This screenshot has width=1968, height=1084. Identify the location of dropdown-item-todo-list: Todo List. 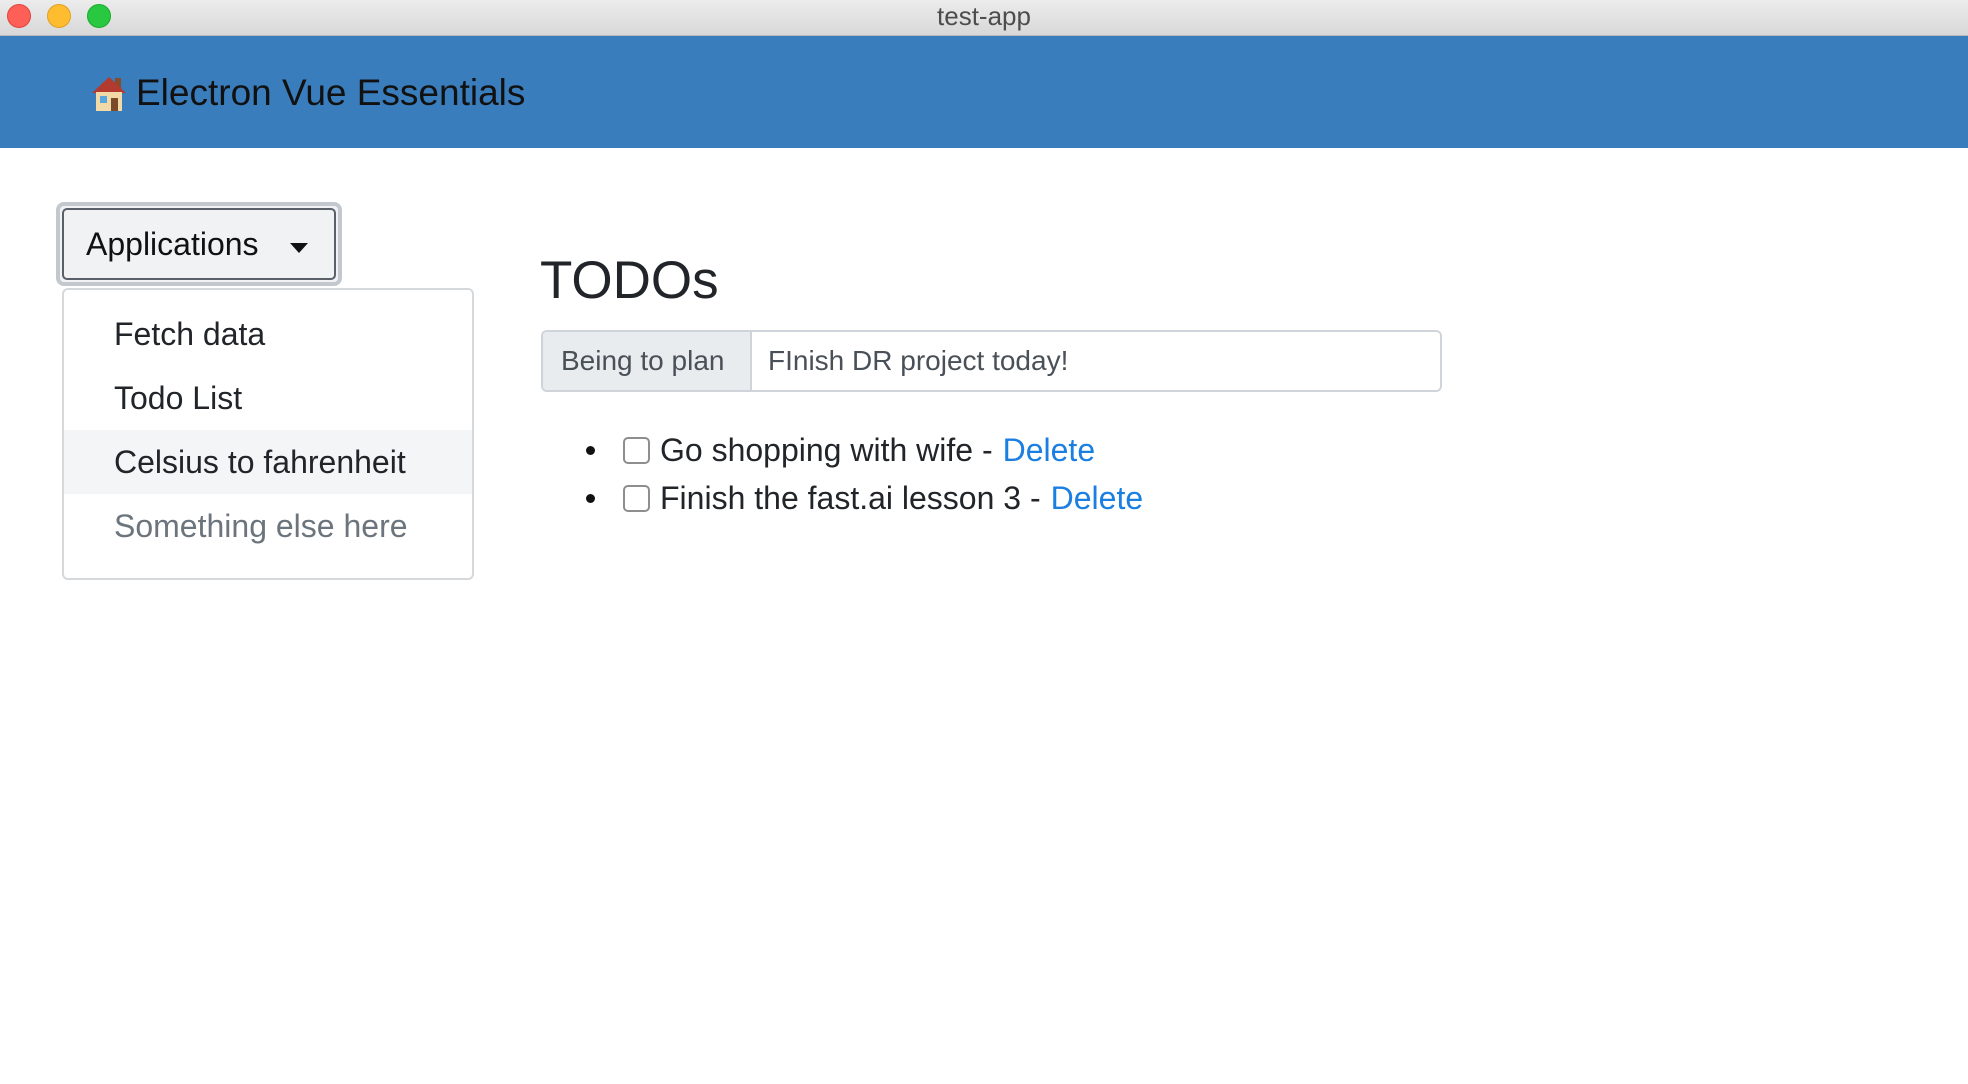
(268, 398).